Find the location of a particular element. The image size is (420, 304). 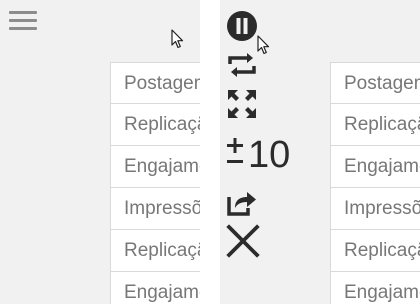

repeat-icon is located at coordinates (242, 65).